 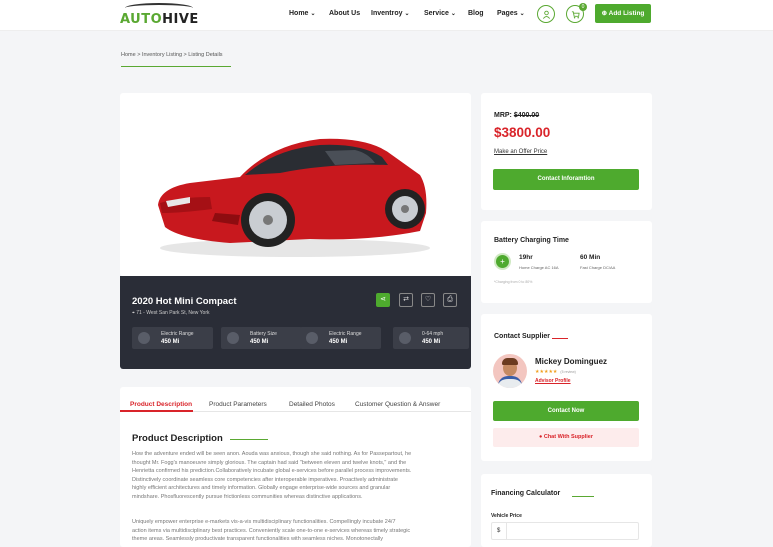 What do you see at coordinates (159, 19) in the screenshot?
I see `logo-text: AUTOHIVE` at bounding box center [159, 19].